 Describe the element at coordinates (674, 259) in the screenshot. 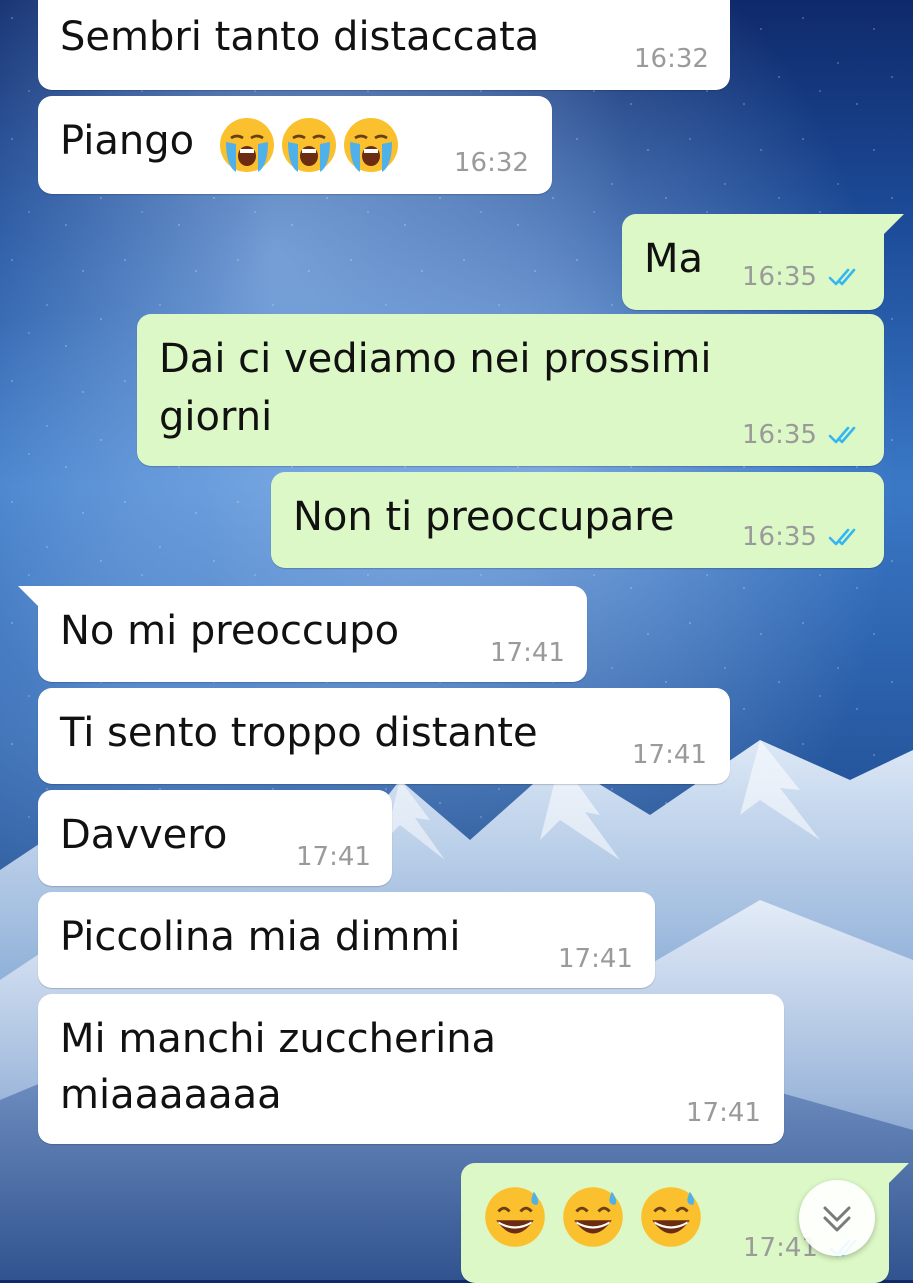

I see `message-text: Ma` at that location.